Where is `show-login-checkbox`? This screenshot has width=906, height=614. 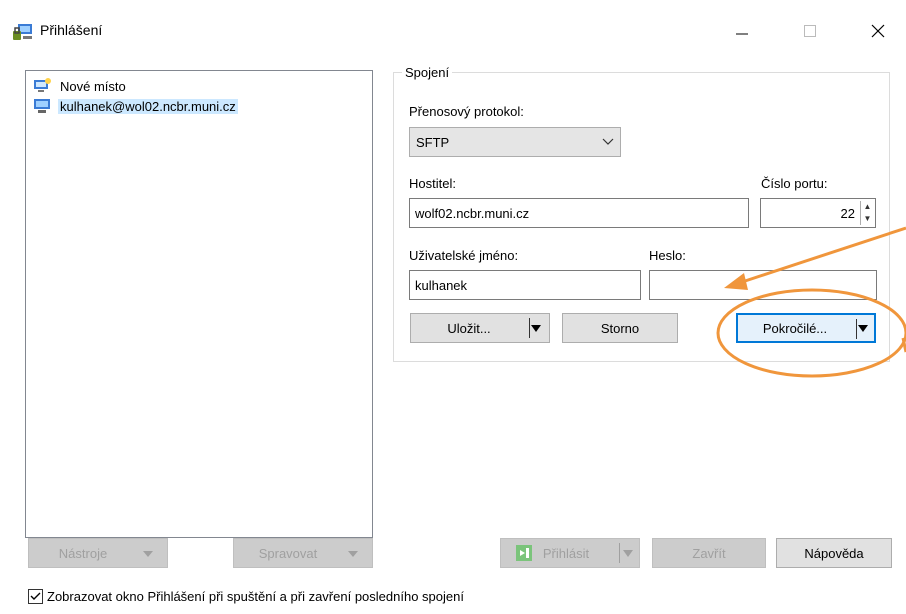 show-login-checkbox is located at coordinates (35, 596).